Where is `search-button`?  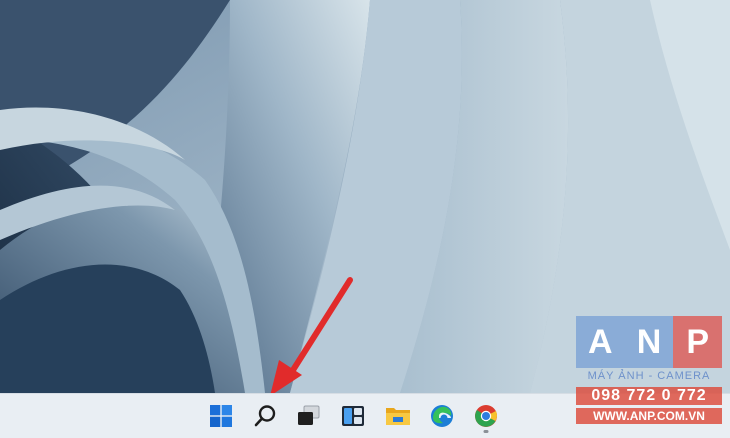 search-button is located at coordinates (265, 416).